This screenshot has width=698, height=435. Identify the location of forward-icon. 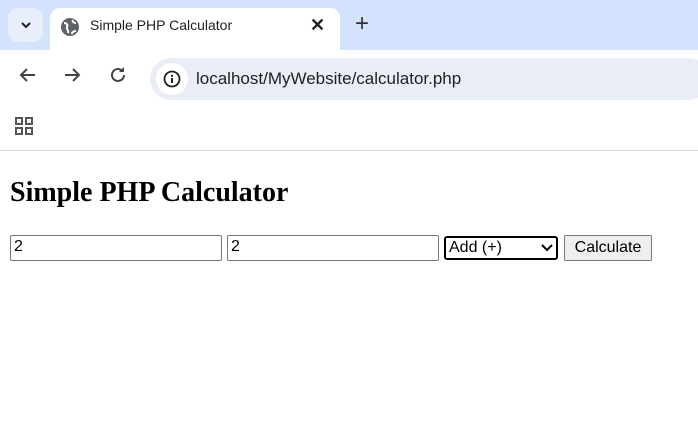
(72, 75).